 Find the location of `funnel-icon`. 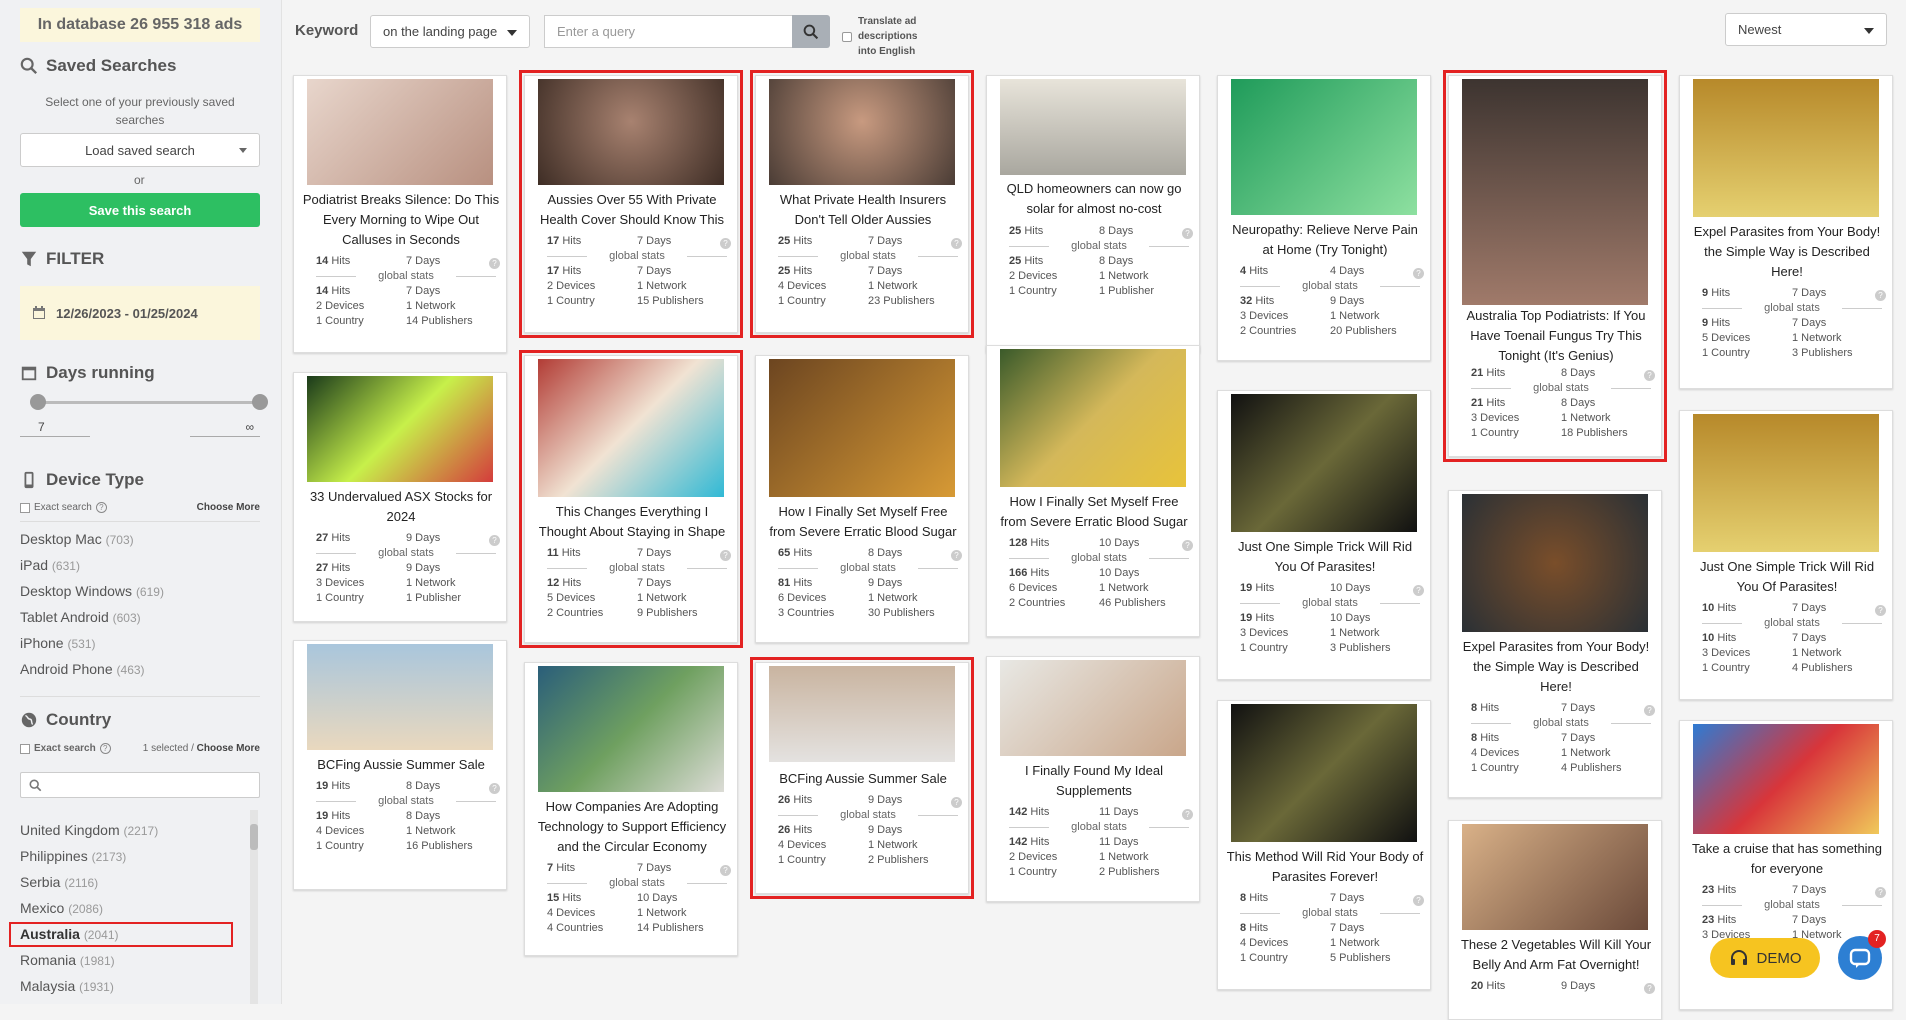

funnel-icon is located at coordinates (29, 259).